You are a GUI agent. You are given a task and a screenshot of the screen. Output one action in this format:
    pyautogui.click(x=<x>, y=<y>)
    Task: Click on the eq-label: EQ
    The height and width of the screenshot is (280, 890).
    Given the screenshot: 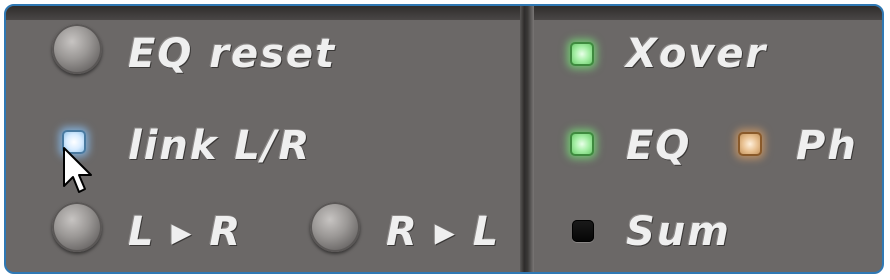 What is the action you would take?
    pyautogui.click(x=659, y=146)
    